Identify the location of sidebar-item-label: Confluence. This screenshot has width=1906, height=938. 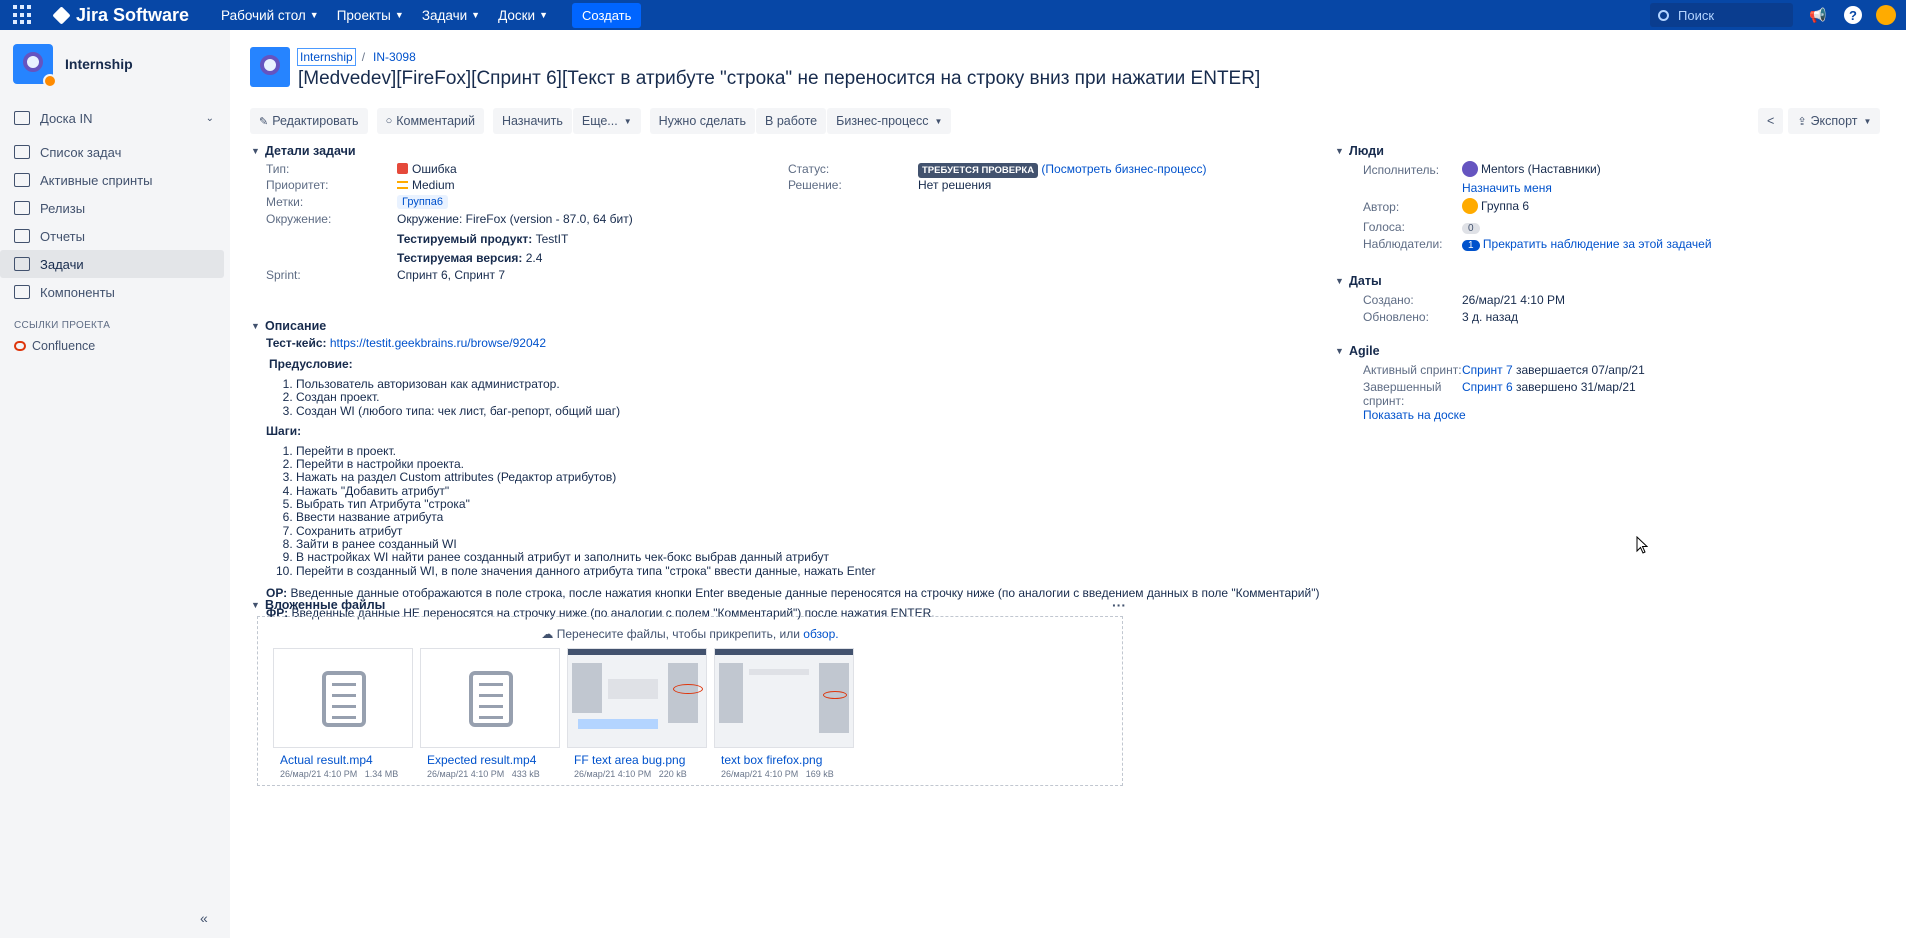
(64, 346).